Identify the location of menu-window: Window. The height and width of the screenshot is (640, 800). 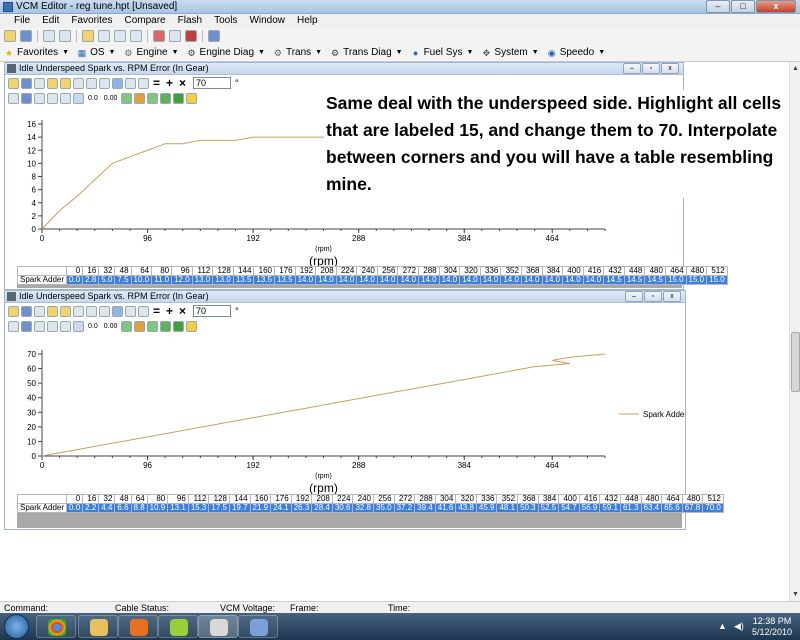
(267, 21).